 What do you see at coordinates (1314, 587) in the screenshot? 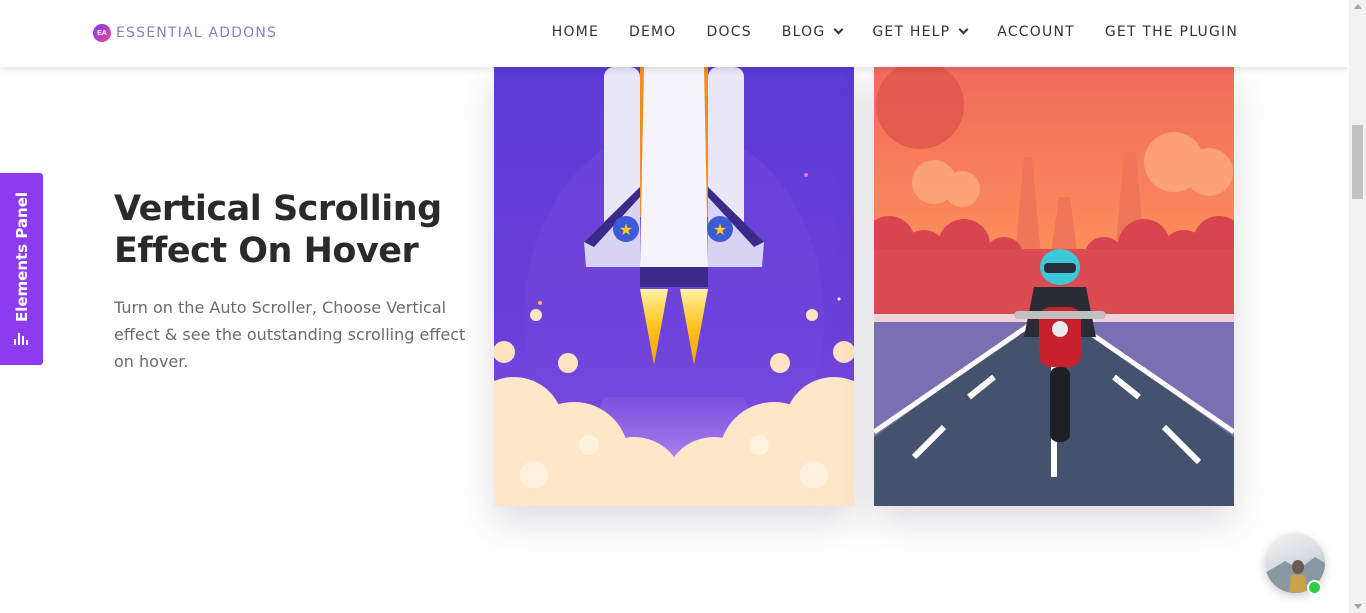
I see `online-status-indicator` at bounding box center [1314, 587].